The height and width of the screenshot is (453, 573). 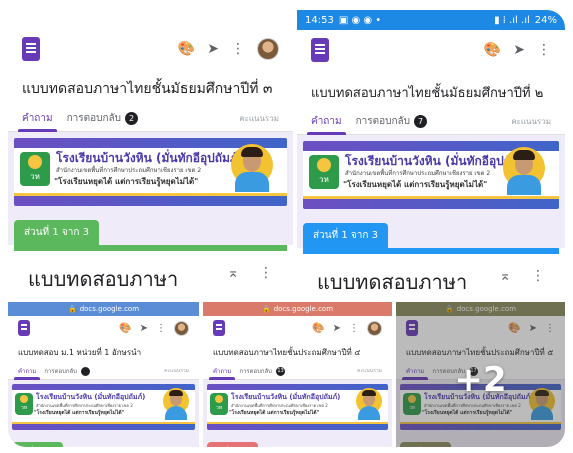 What do you see at coordinates (420, 121) in the screenshot?
I see `response-count-badge: 7` at bounding box center [420, 121].